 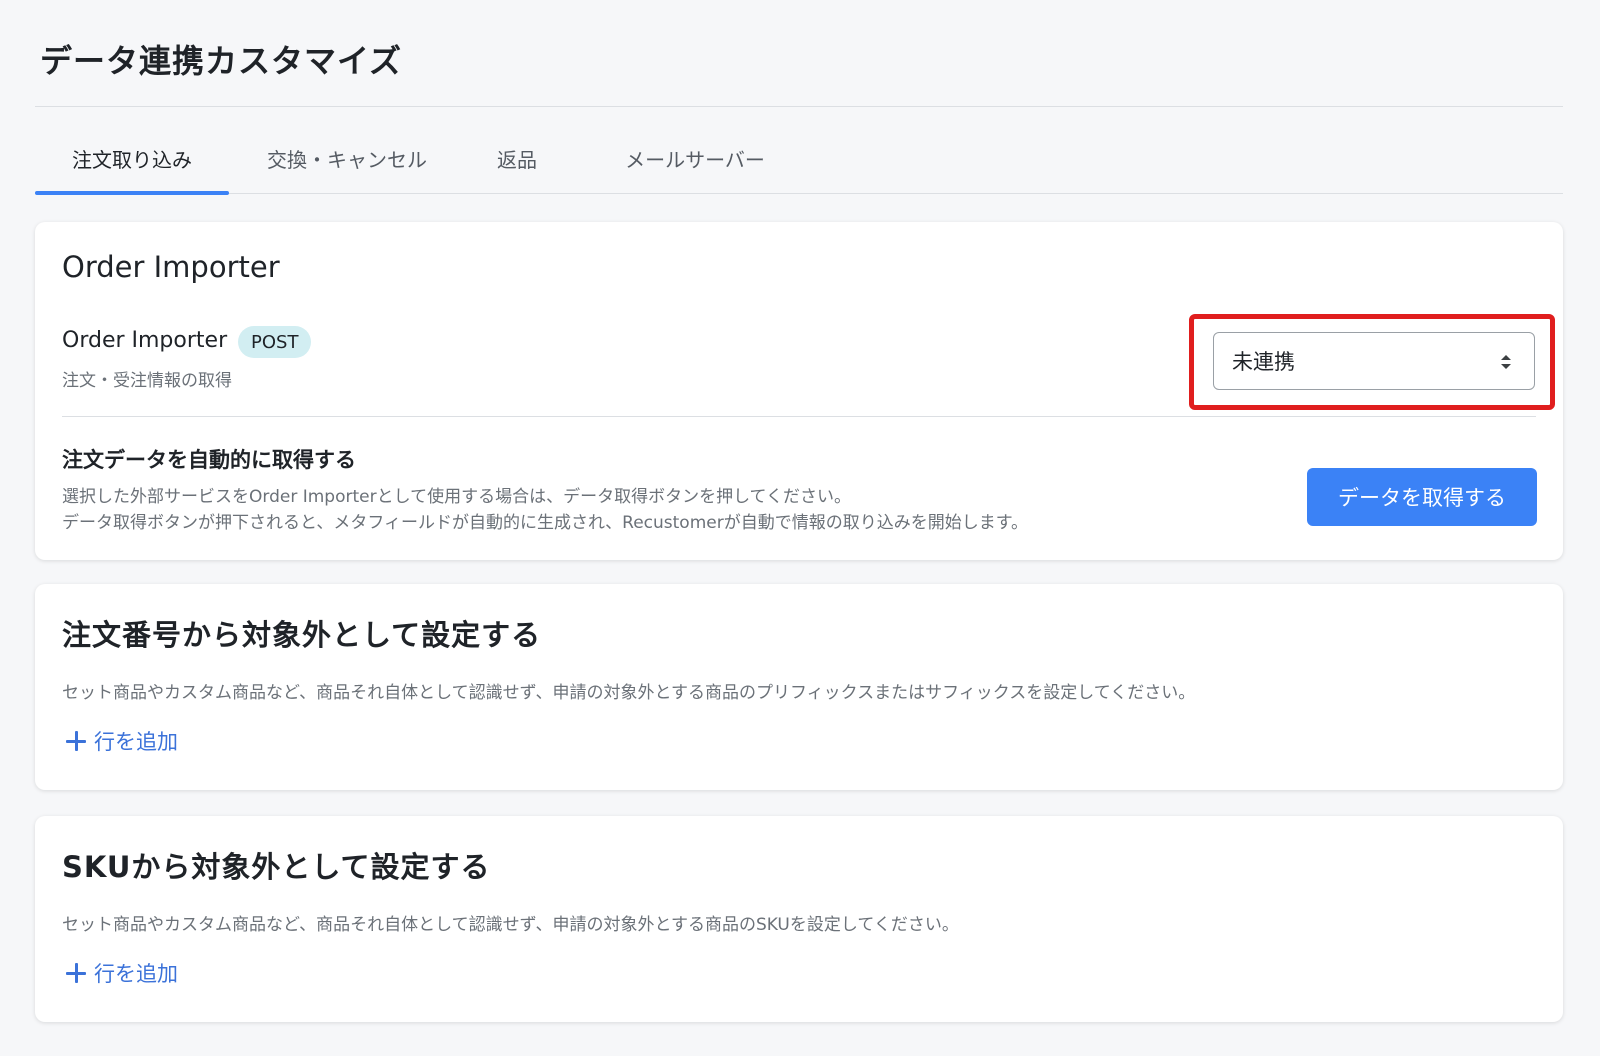 What do you see at coordinates (275, 342) in the screenshot?
I see `method-badge: POST` at bounding box center [275, 342].